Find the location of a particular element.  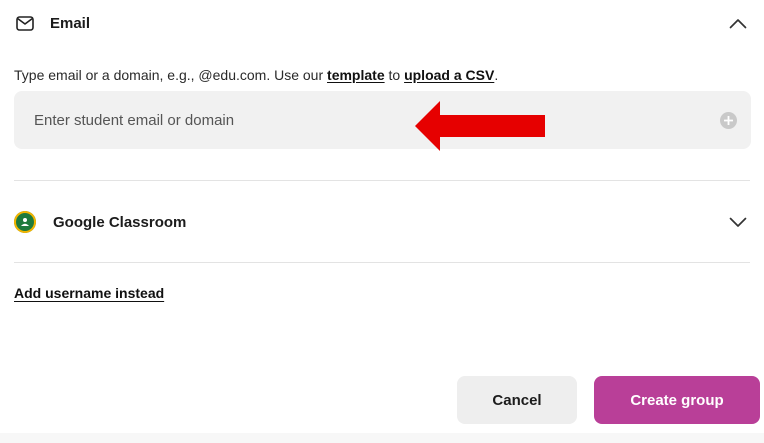

add-username-link: Add username instead is located at coordinates (89, 293).